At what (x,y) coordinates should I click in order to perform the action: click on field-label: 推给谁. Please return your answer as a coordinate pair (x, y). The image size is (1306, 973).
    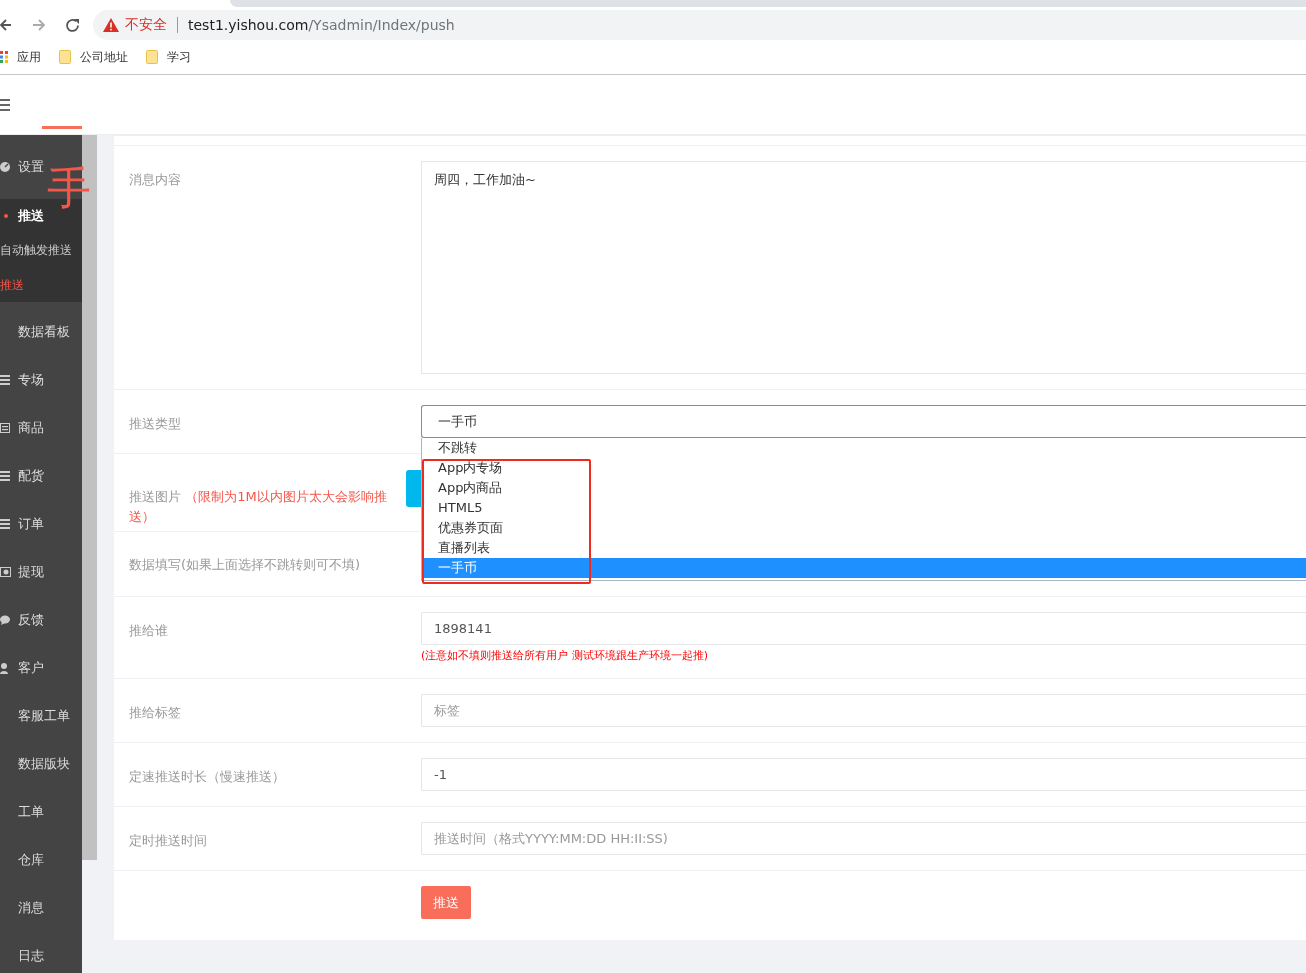
    Looking at the image, I should click on (148, 631).